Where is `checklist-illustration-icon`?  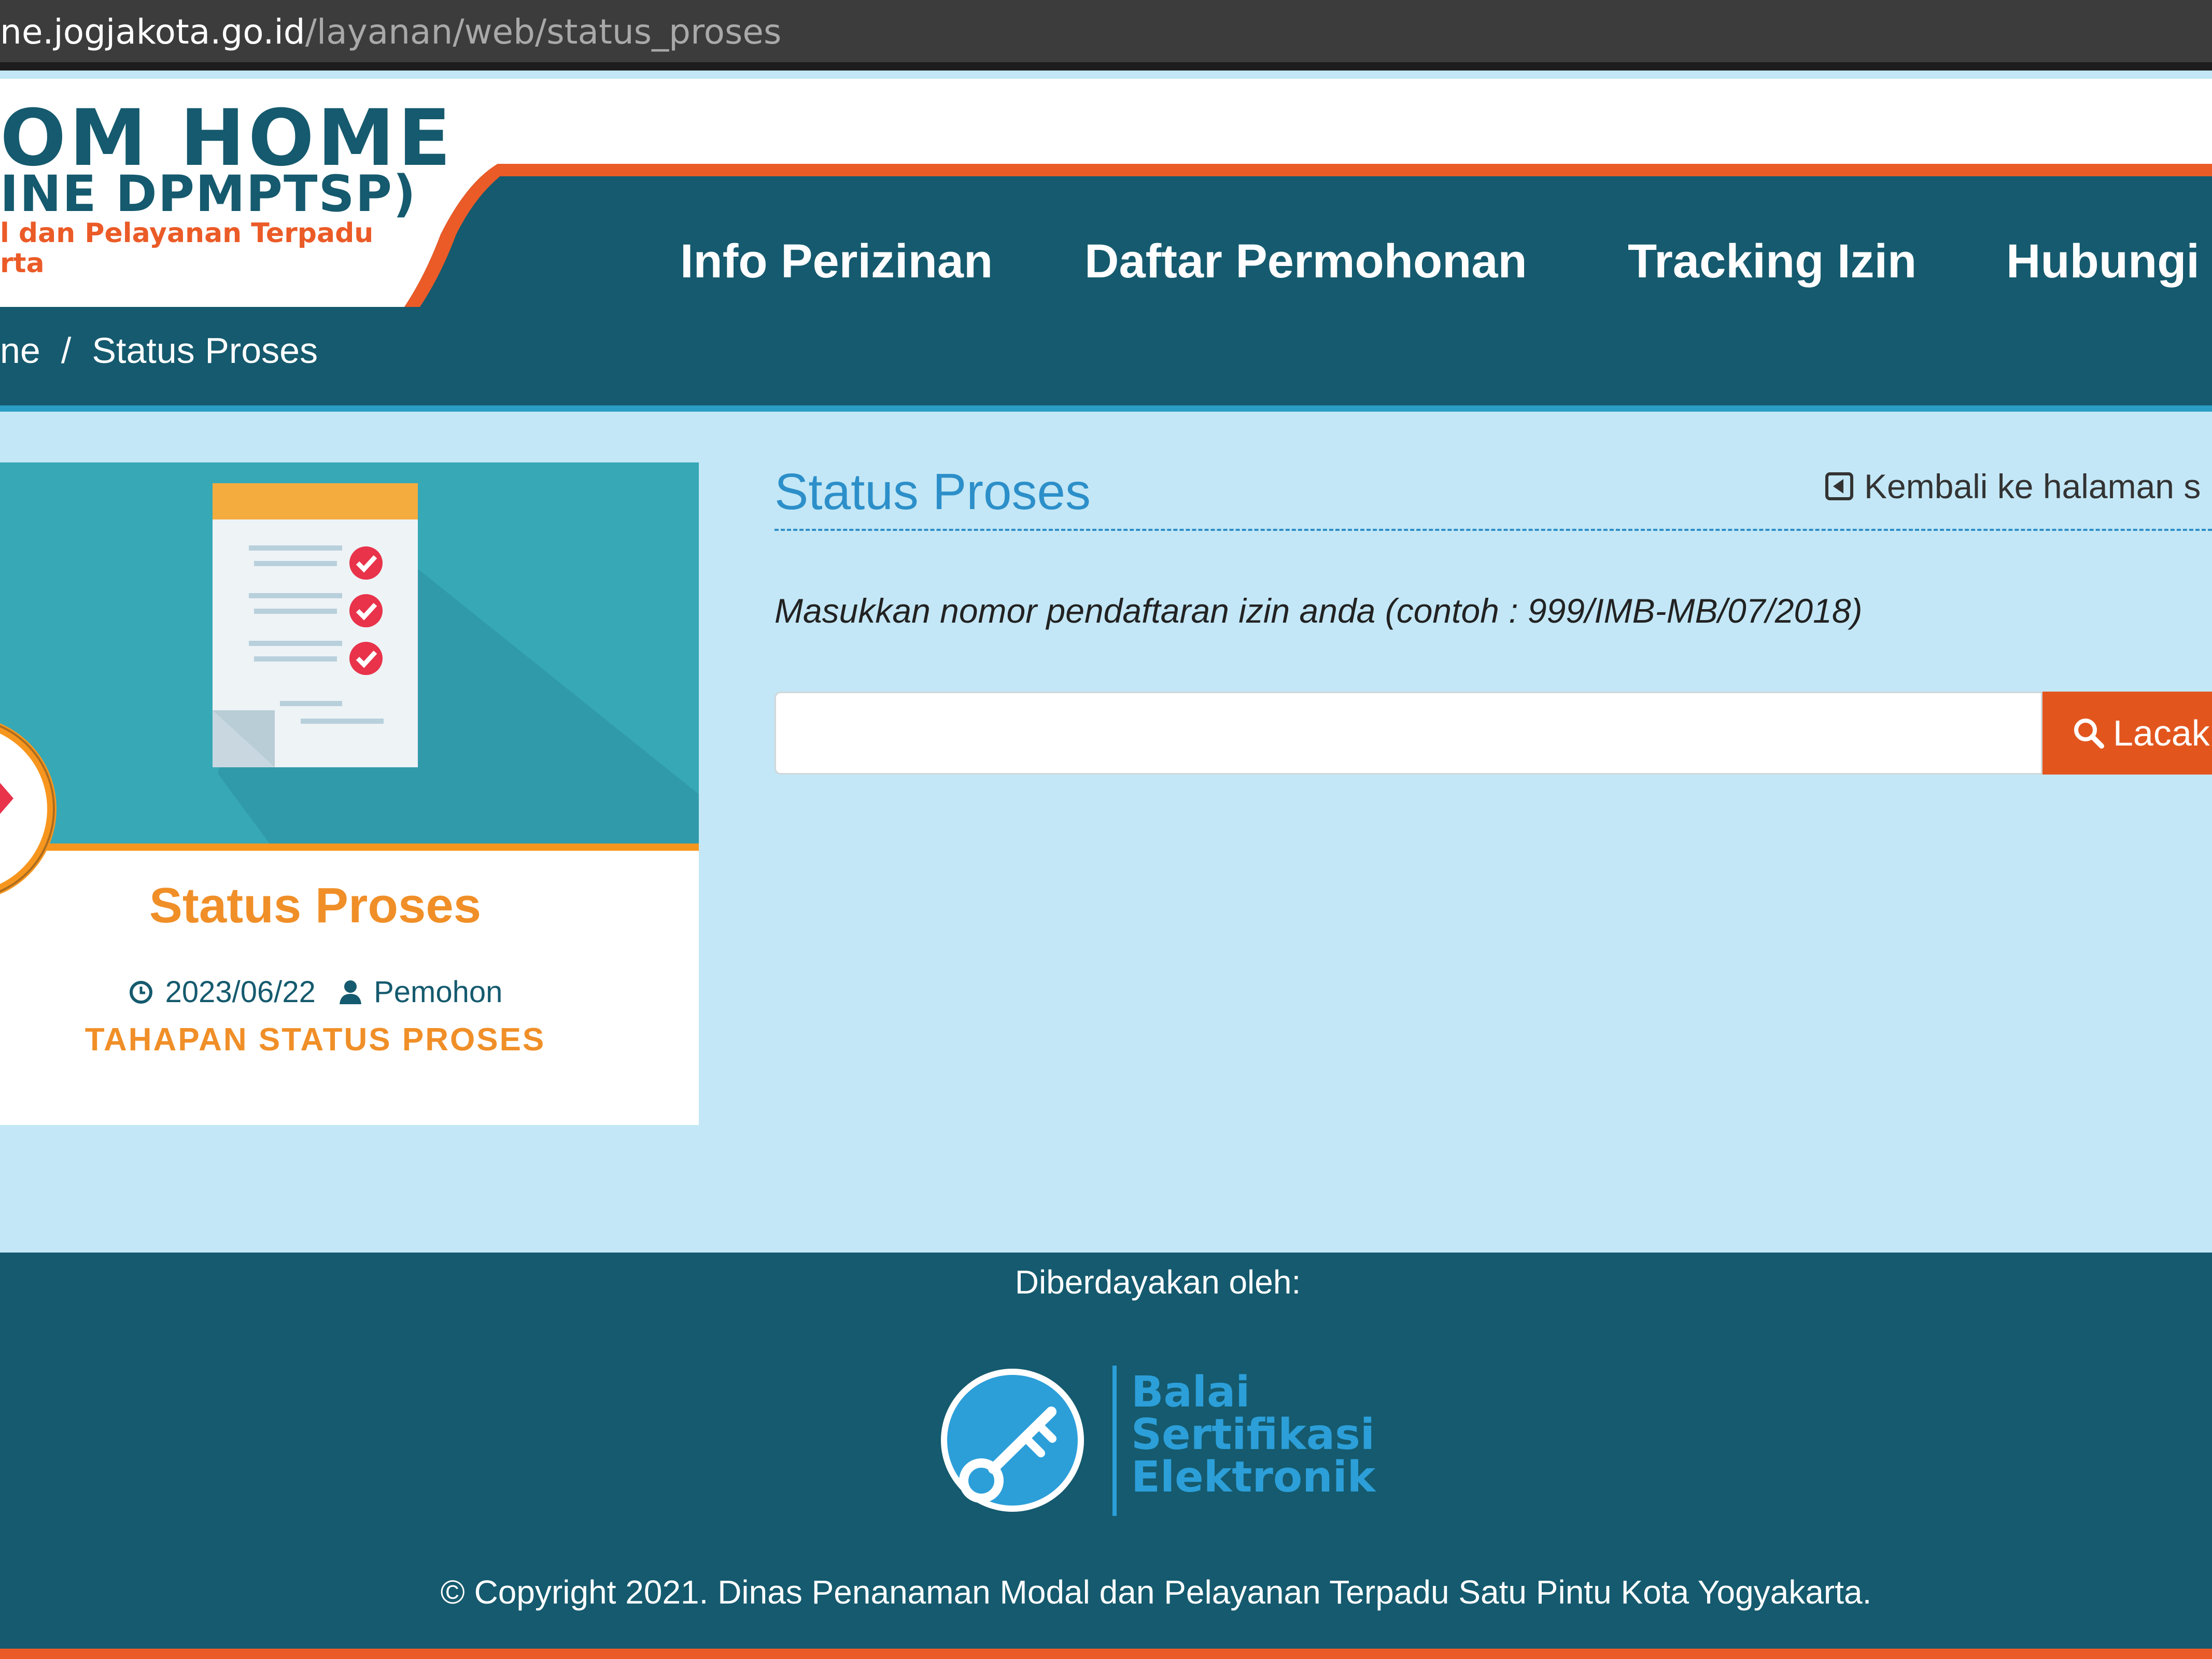 checklist-illustration-icon is located at coordinates (349, 652).